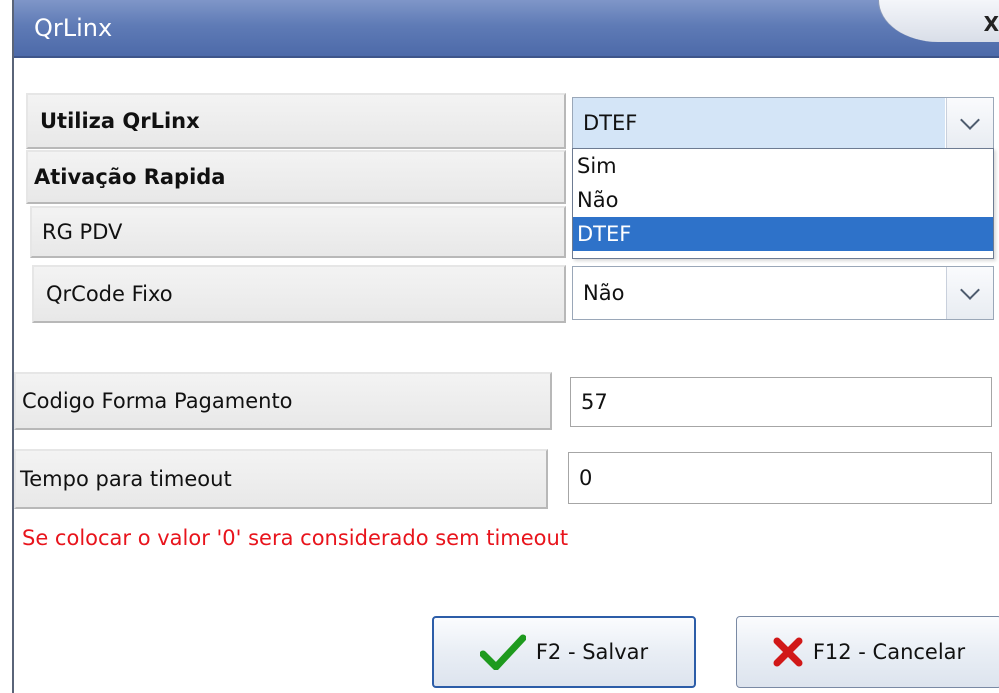 The height and width of the screenshot is (693, 999). I want to click on tempo-timeout-input: 0, so click(780, 478).